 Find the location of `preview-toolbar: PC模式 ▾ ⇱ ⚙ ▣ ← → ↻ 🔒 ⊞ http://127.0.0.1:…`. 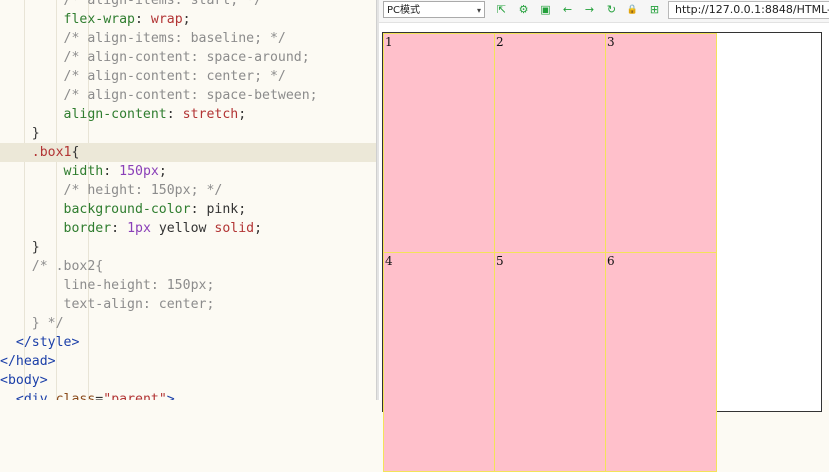

preview-toolbar: PC模式 ▾ ⇱ ⚙ ▣ ← → ↻ 🔒 ⊞ http://127.0.0.1:… is located at coordinates (604, 11).